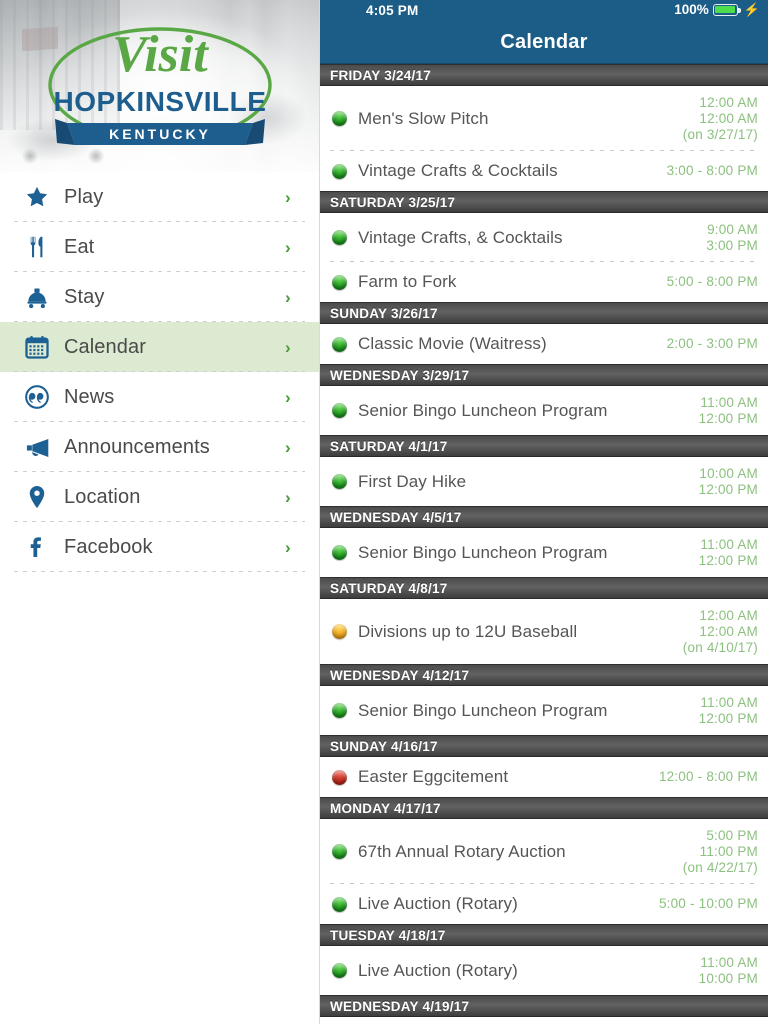 The image size is (768, 1024). I want to click on event-times: 12:00 - 8:00 PM, so click(703, 777).